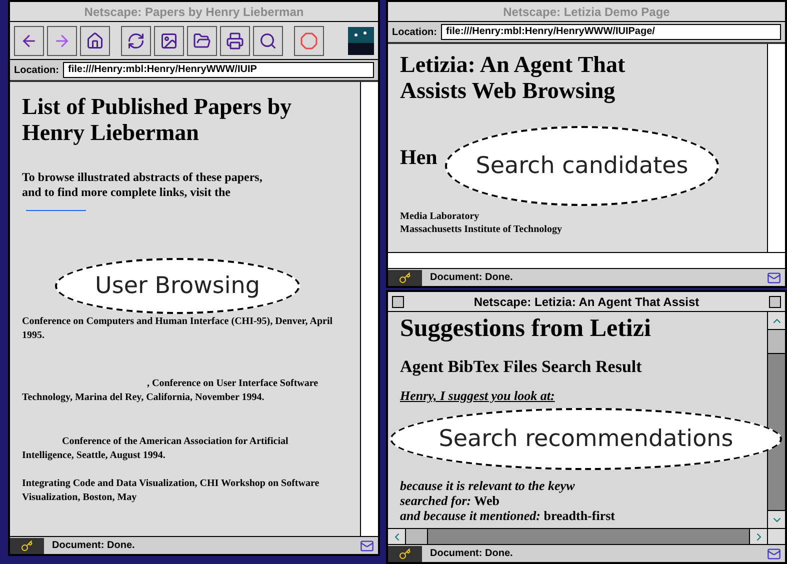  What do you see at coordinates (478, 396) in the screenshot?
I see `suggestion-prompt: Henry, I suggest you look at:` at bounding box center [478, 396].